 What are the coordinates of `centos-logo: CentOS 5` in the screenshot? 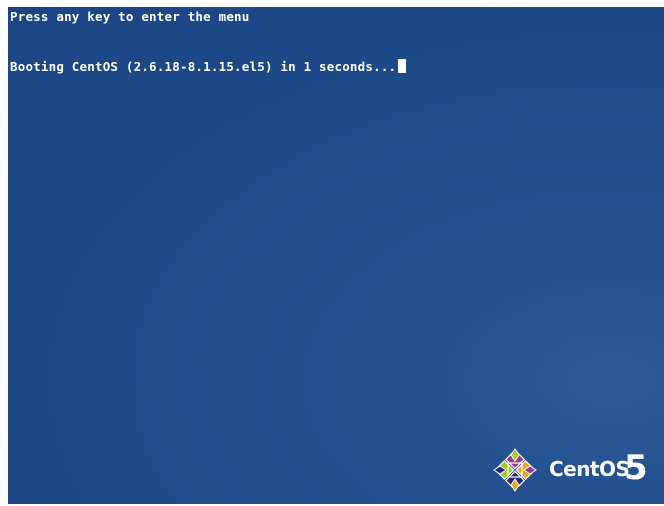 It's located at (577, 472).